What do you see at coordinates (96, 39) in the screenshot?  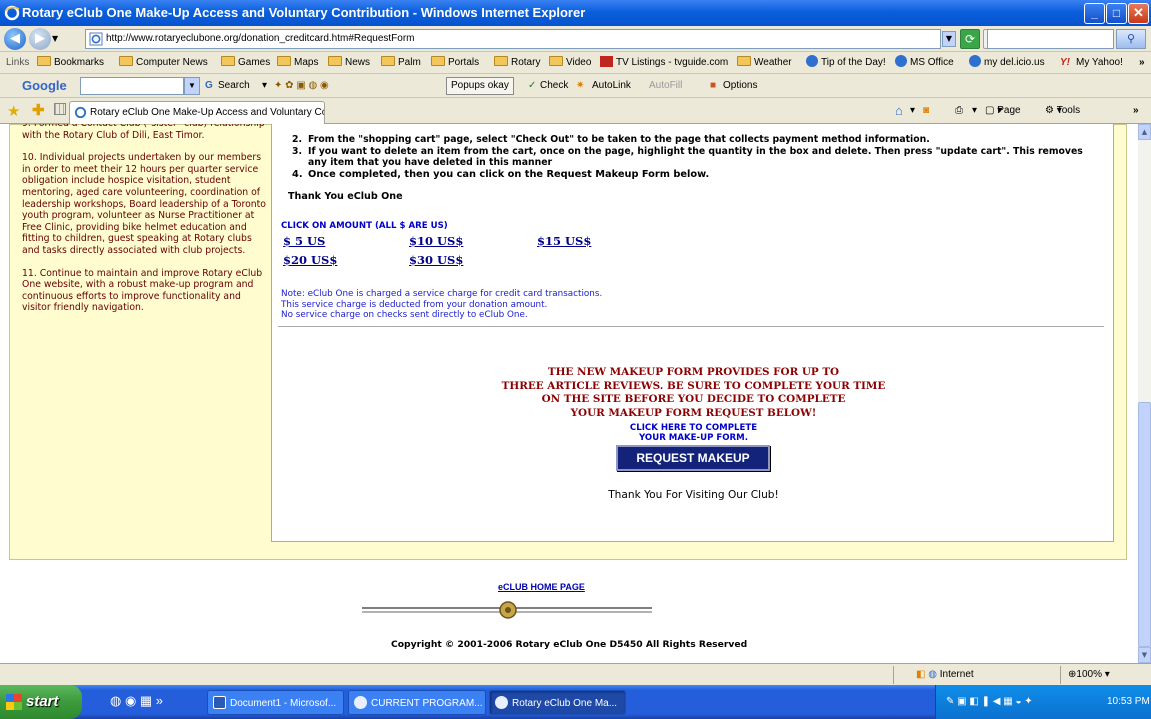 I see `page-icon` at bounding box center [96, 39].